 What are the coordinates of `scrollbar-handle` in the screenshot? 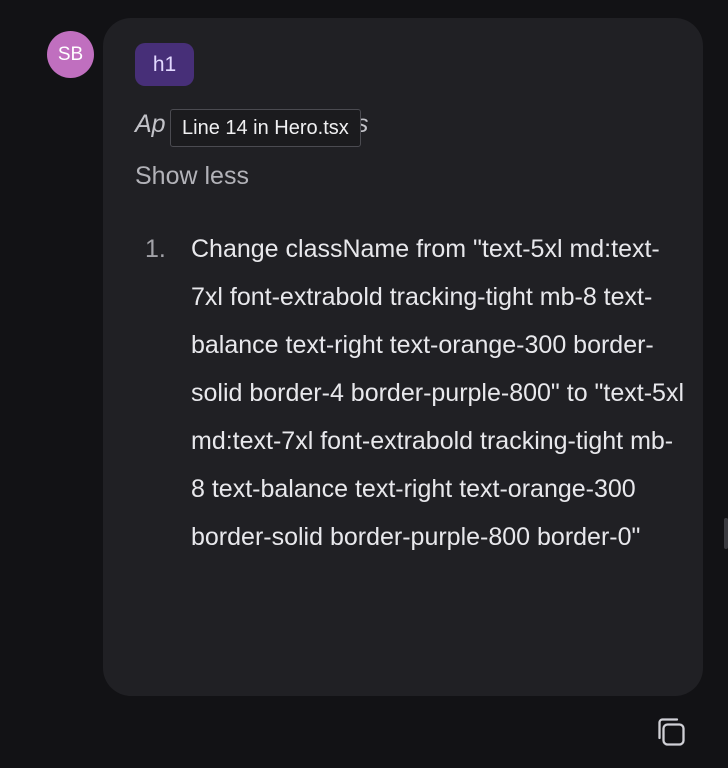 It's located at (726, 533).